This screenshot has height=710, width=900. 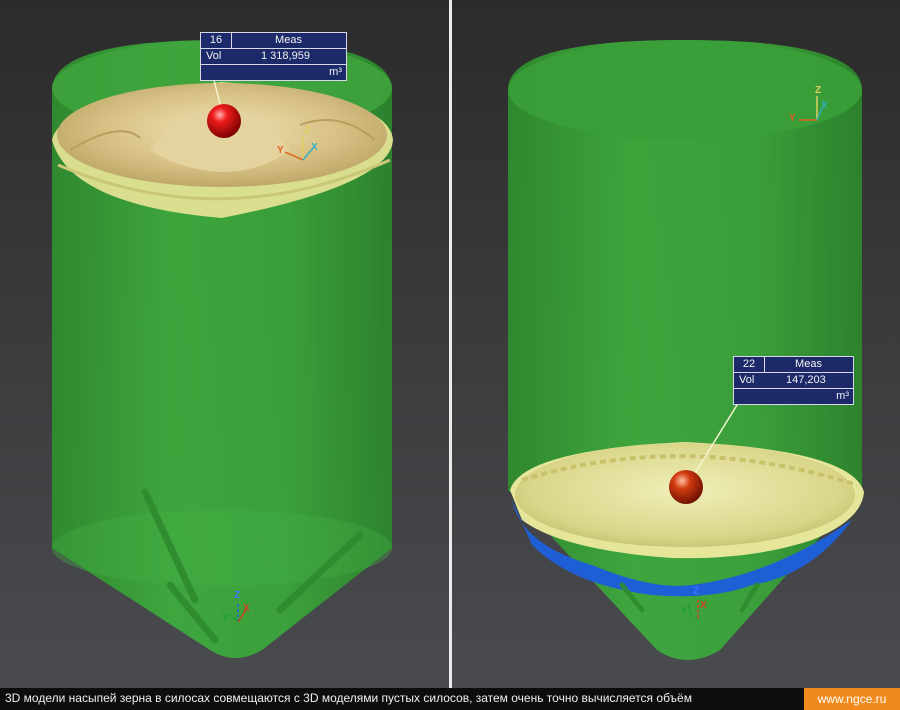 What do you see at coordinates (216, 40) in the screenshot?
I see `measure-id: 16` at bounding box center [216, 40].